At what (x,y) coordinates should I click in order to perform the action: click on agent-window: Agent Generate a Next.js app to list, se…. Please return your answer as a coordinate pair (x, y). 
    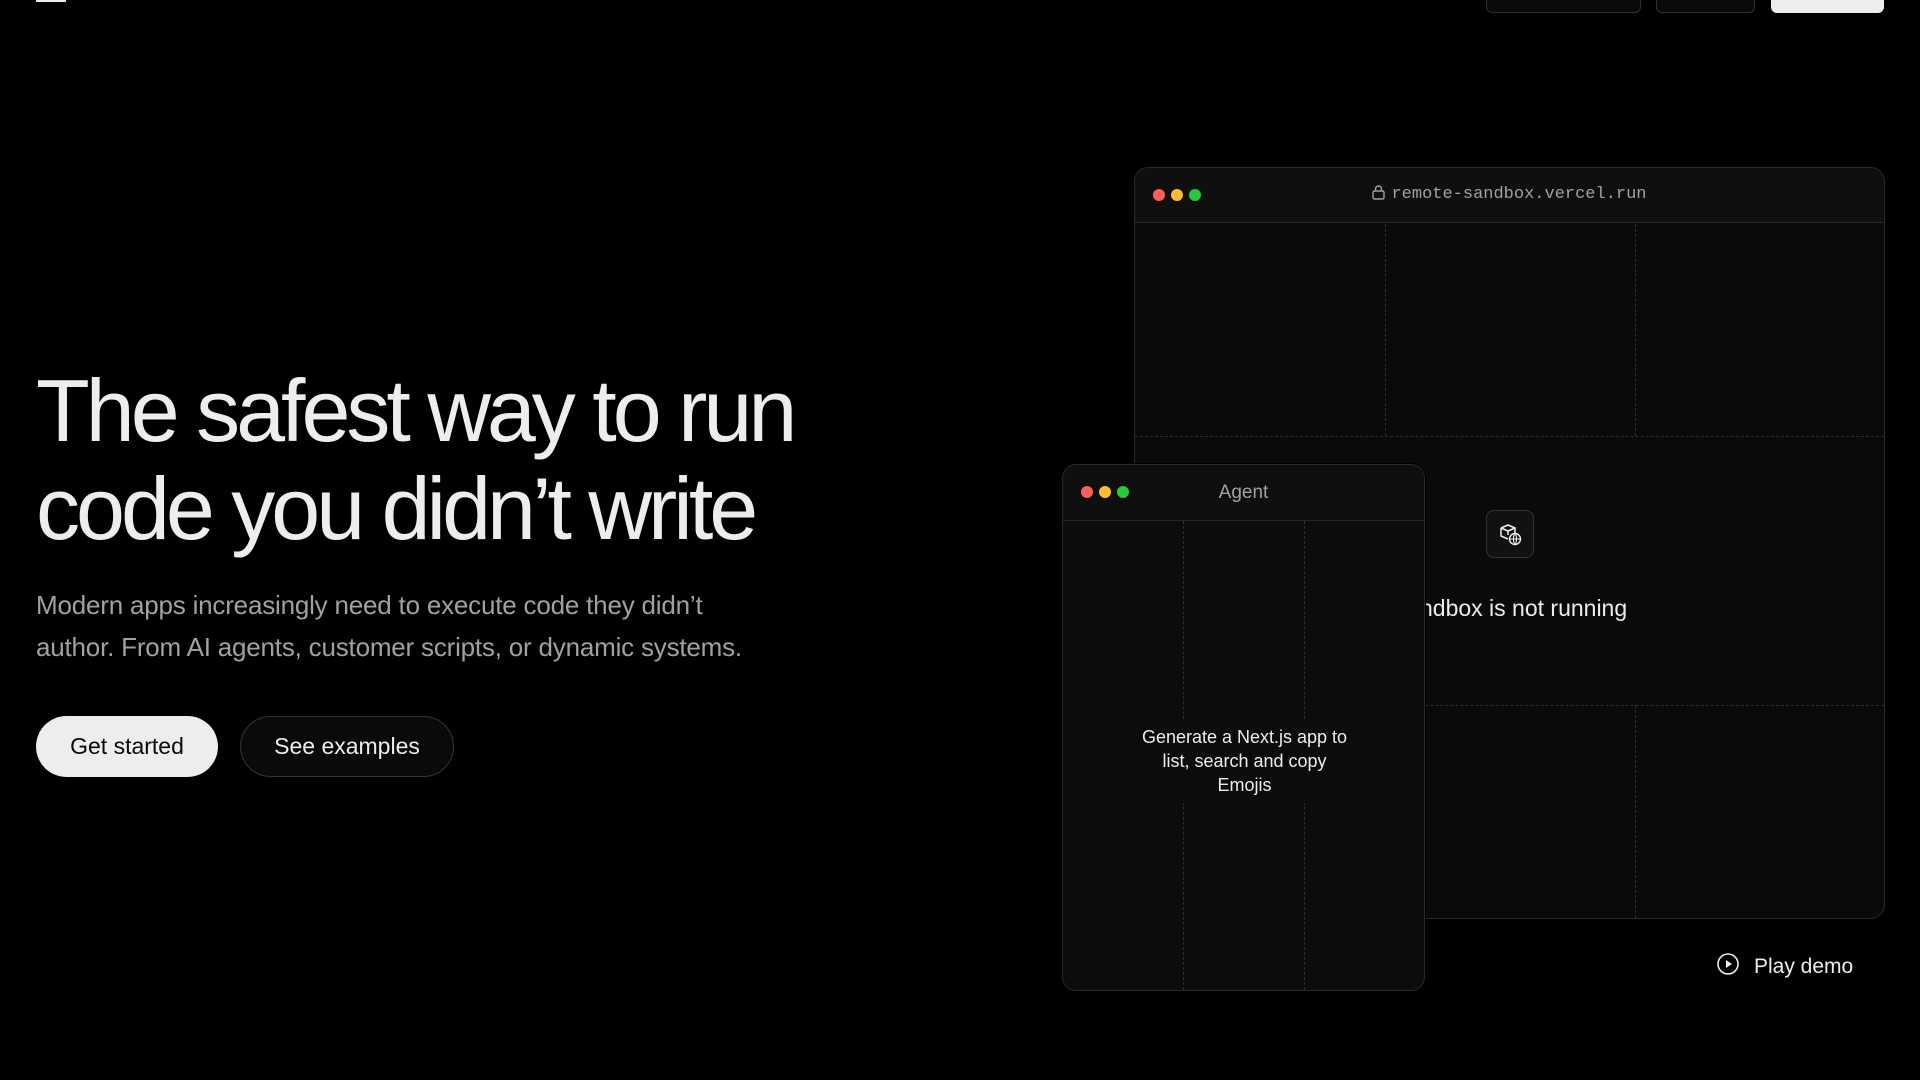
    Looking at the image, I should click on (1243, 727).